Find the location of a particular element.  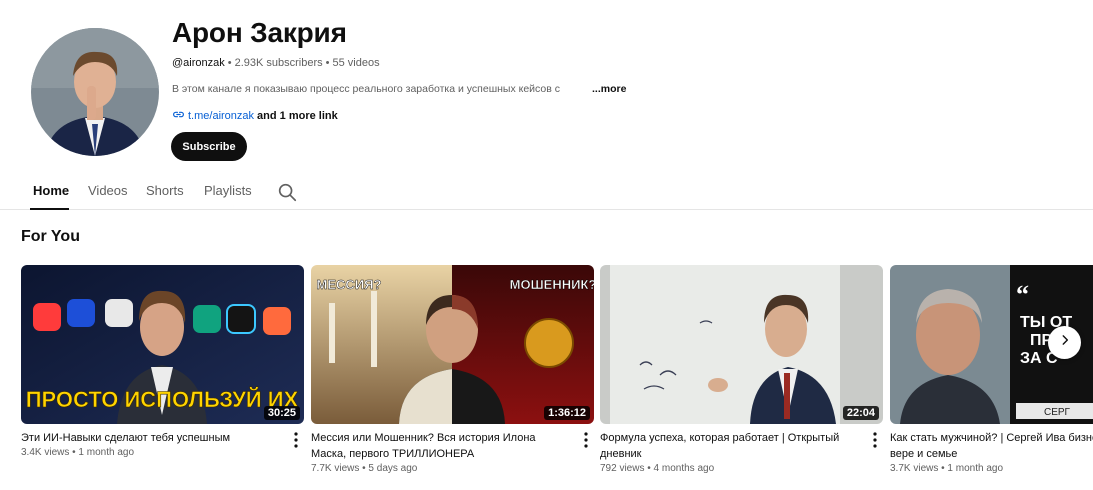

tab-videos: Videos is located at coordinates (108, 190).